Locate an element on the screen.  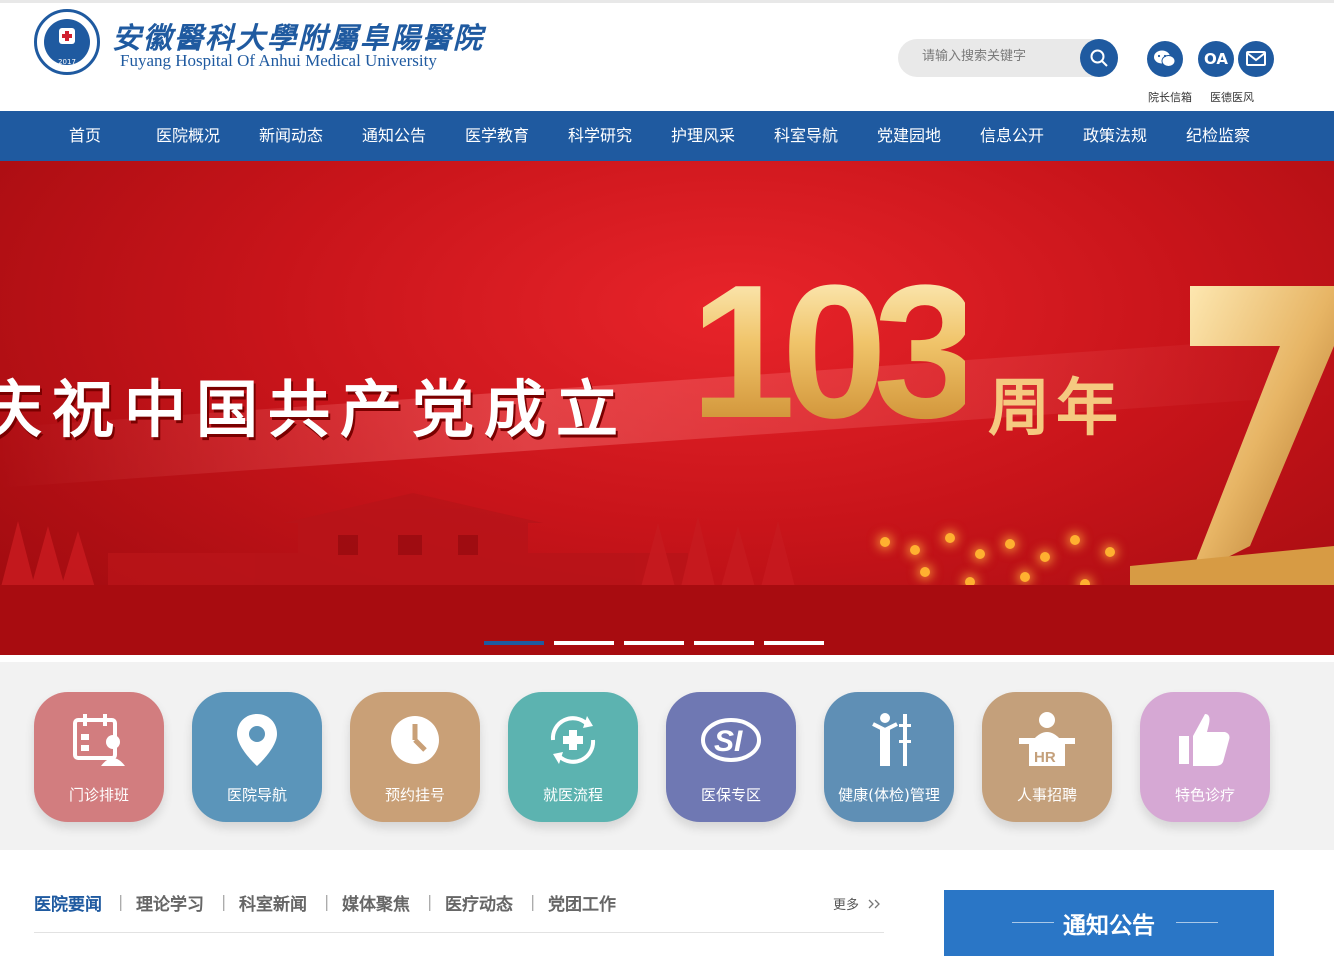
quick-medical-insurance: SI 医保专区 is located at coordinates (731, 757).